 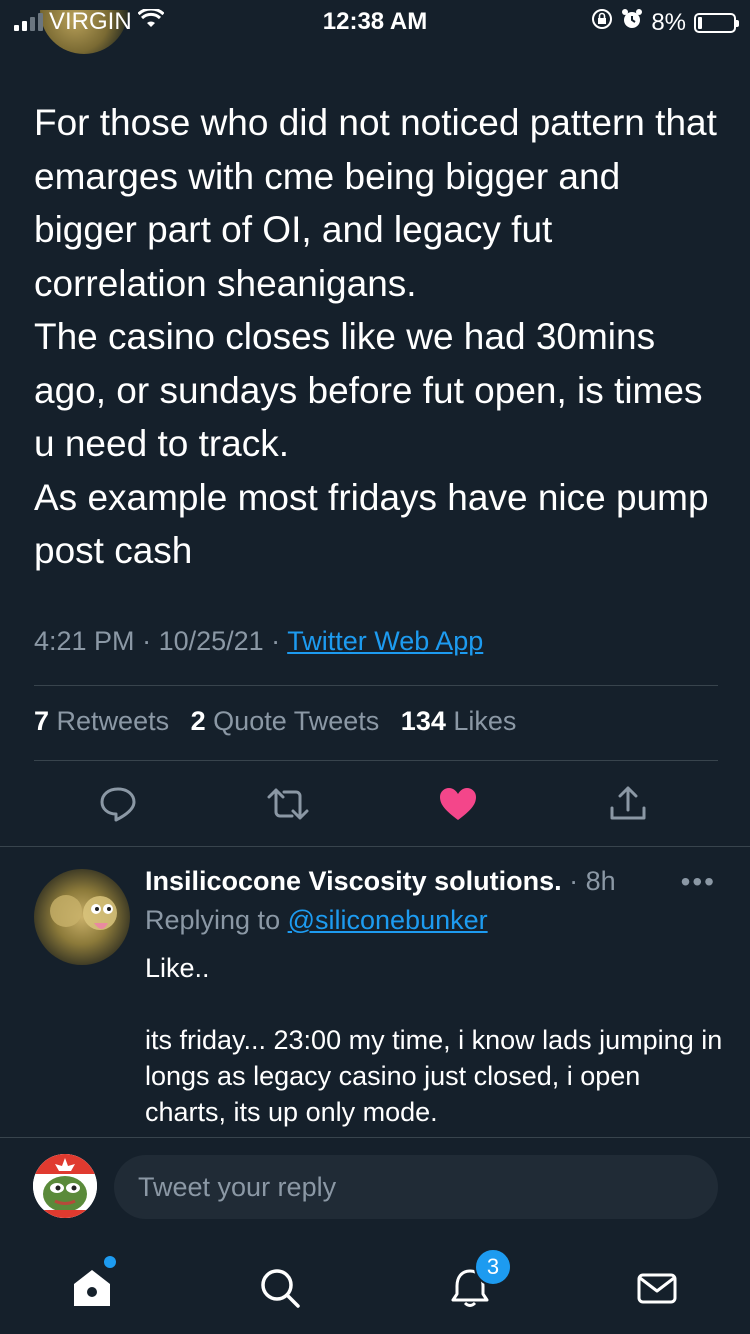 What do you see at coordinates (698, 882) in the screenshot?
I see `more-options-icon: •••` at bounding box center [698, 882].